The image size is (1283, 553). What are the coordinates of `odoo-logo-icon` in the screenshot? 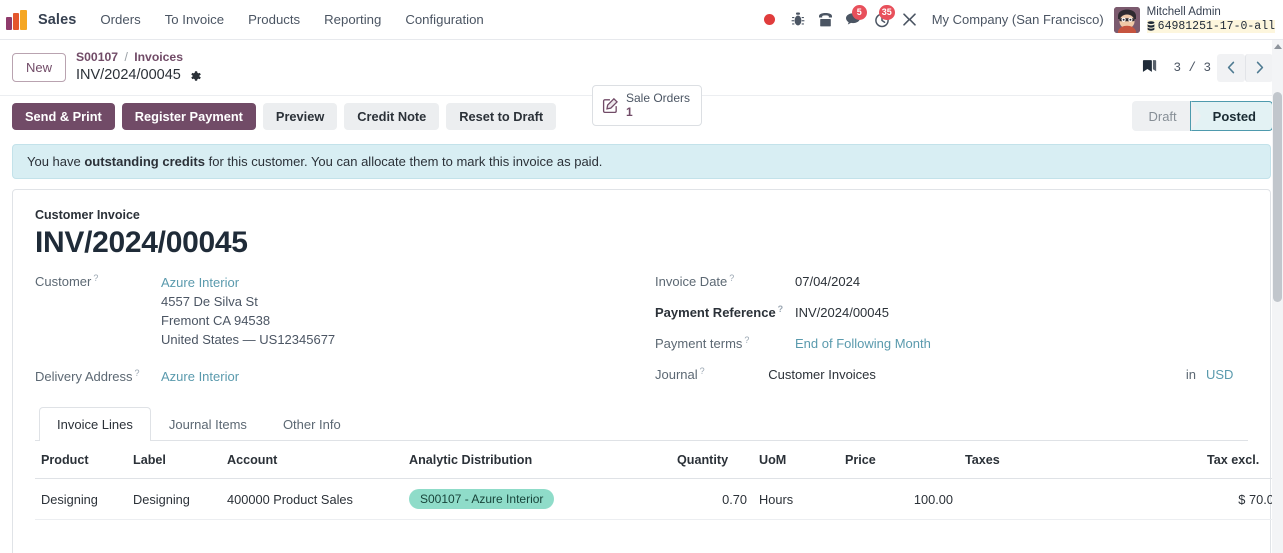 It's located at (18, 19).